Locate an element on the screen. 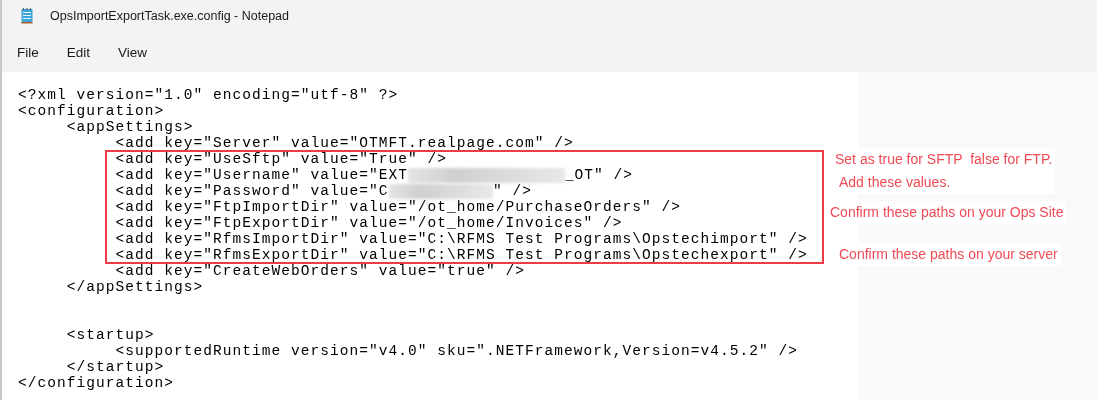 The width and height of the screenshot is (1097, 400). notepad-icon is located at coordinates (27, 16).